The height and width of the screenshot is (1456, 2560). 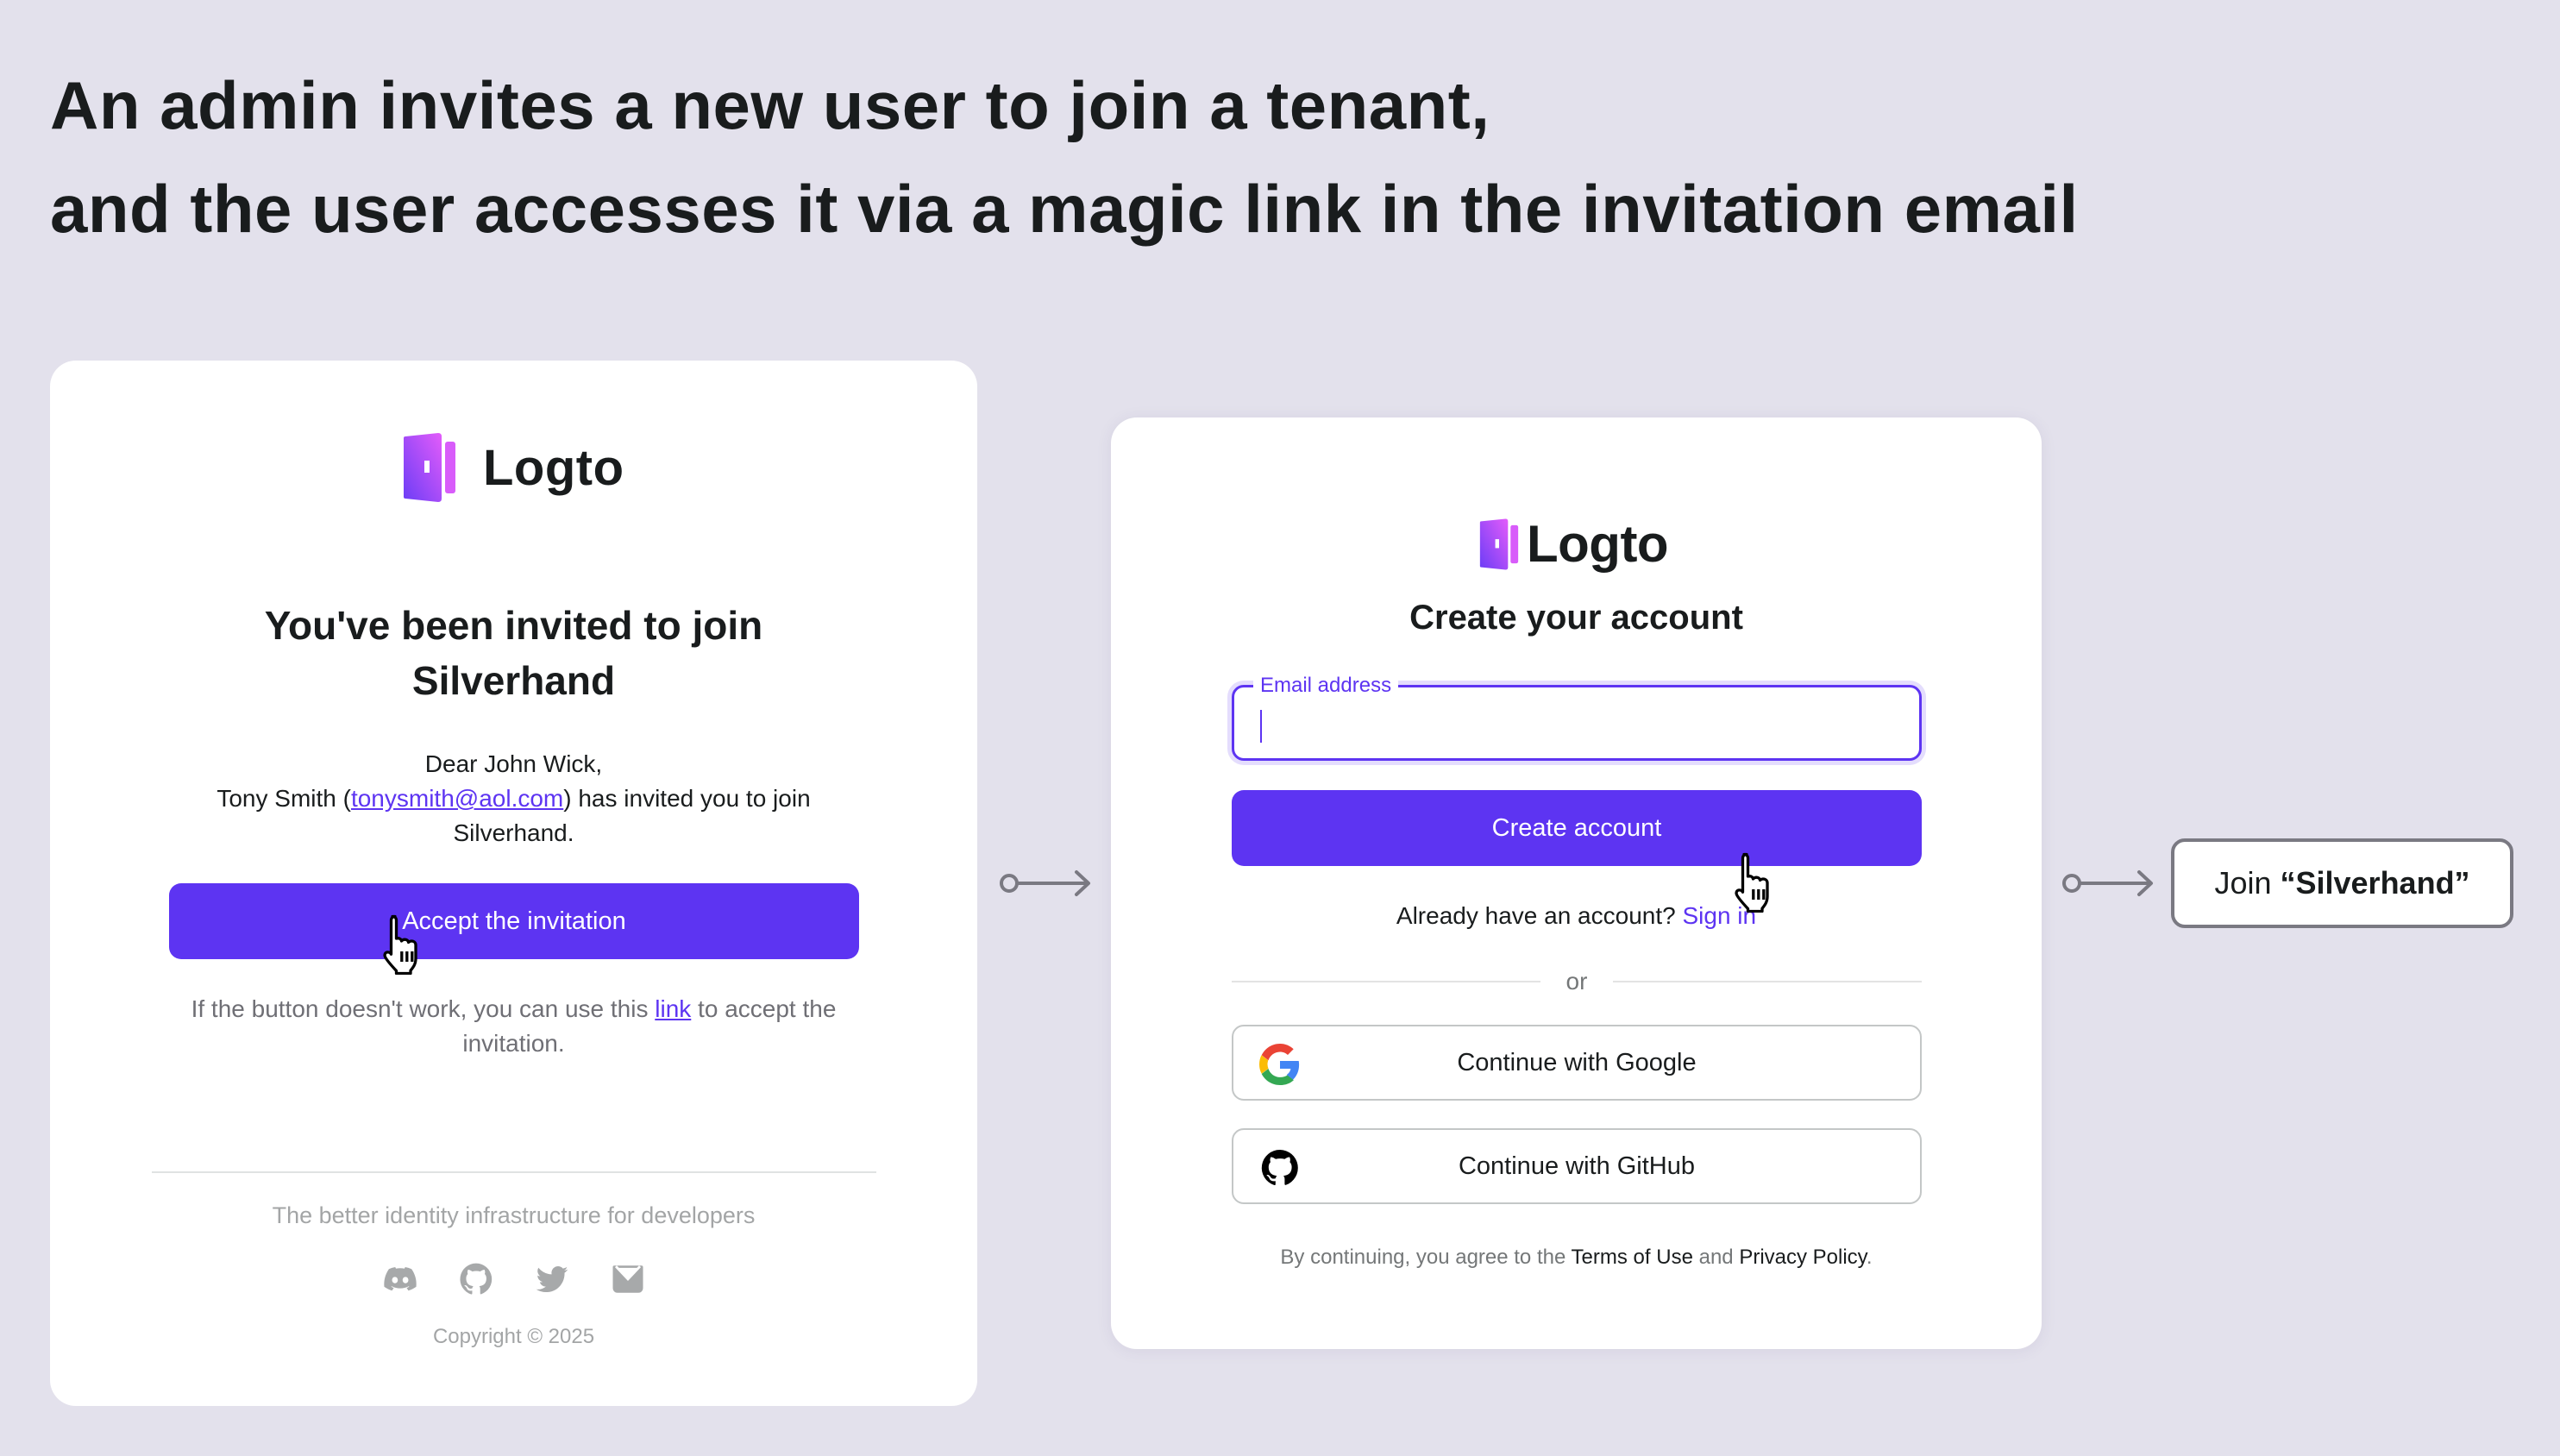 What do you see at coordinates (1869, 1257) in the screenshot?
I see `terms-suffix: .` at bounding box center [1869, 1257].